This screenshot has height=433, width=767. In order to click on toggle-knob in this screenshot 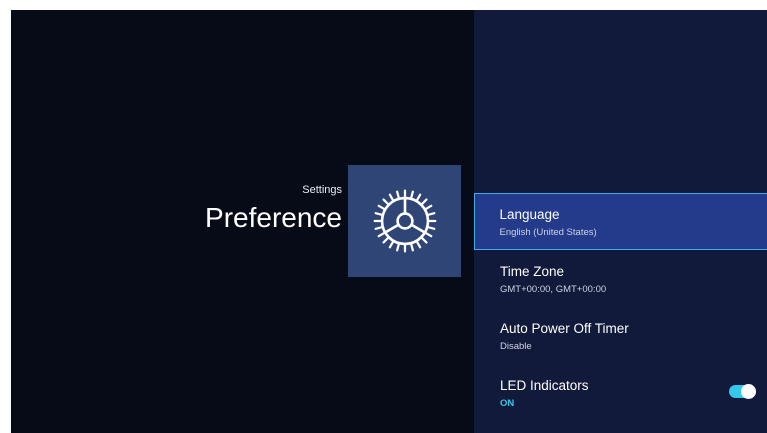, I will do `click(748, 391)`.